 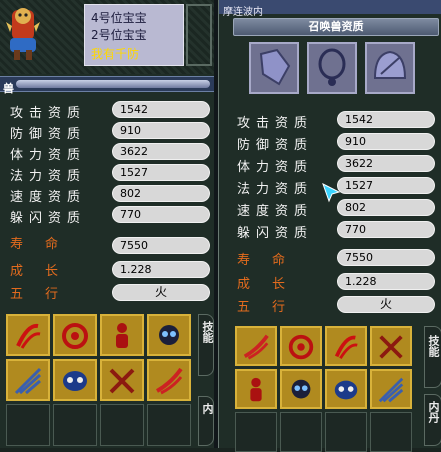 I want to click on list-scroll-frame, so click(x=199, y=35).